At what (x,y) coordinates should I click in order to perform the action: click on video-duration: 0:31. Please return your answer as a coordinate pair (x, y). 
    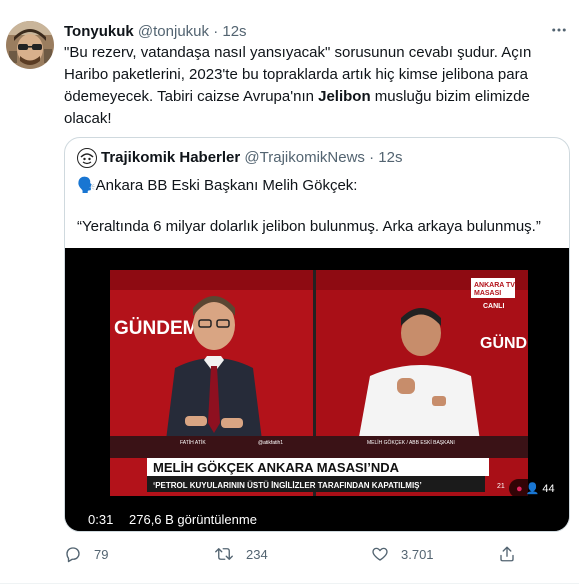
    Looking at the image, I should click on (101, 519).